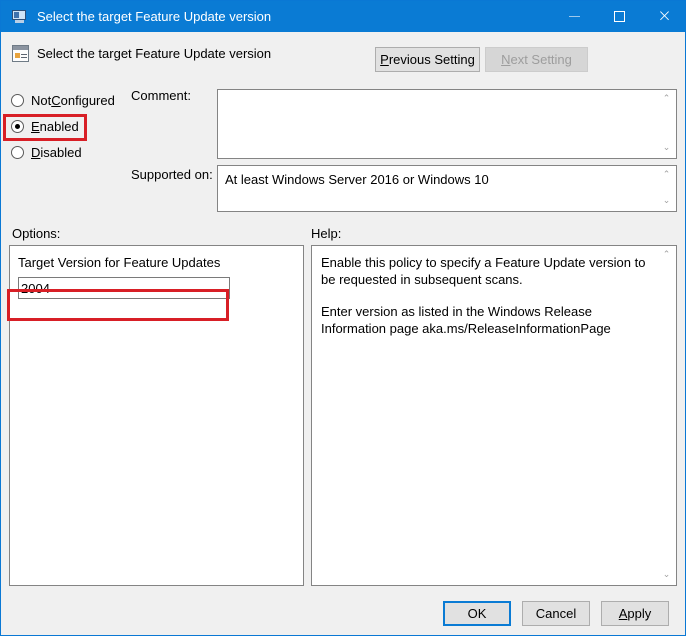 The height and width of the screenshot is (636, 686). I want to click on minimize-icon, so click(574, 16).